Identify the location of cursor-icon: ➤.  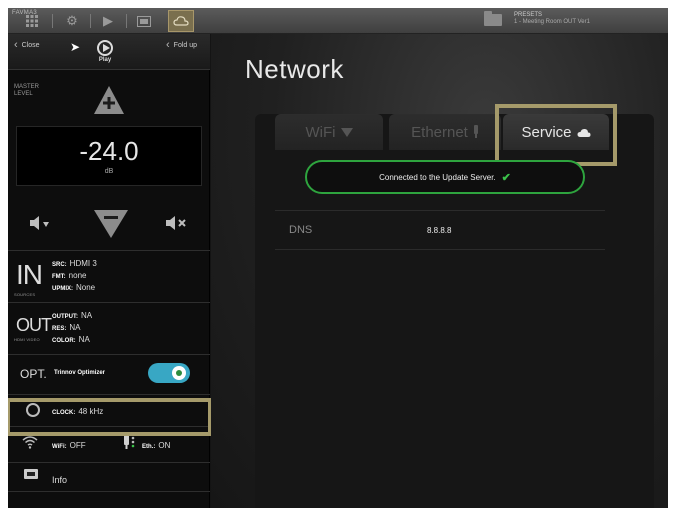
(75, 47).